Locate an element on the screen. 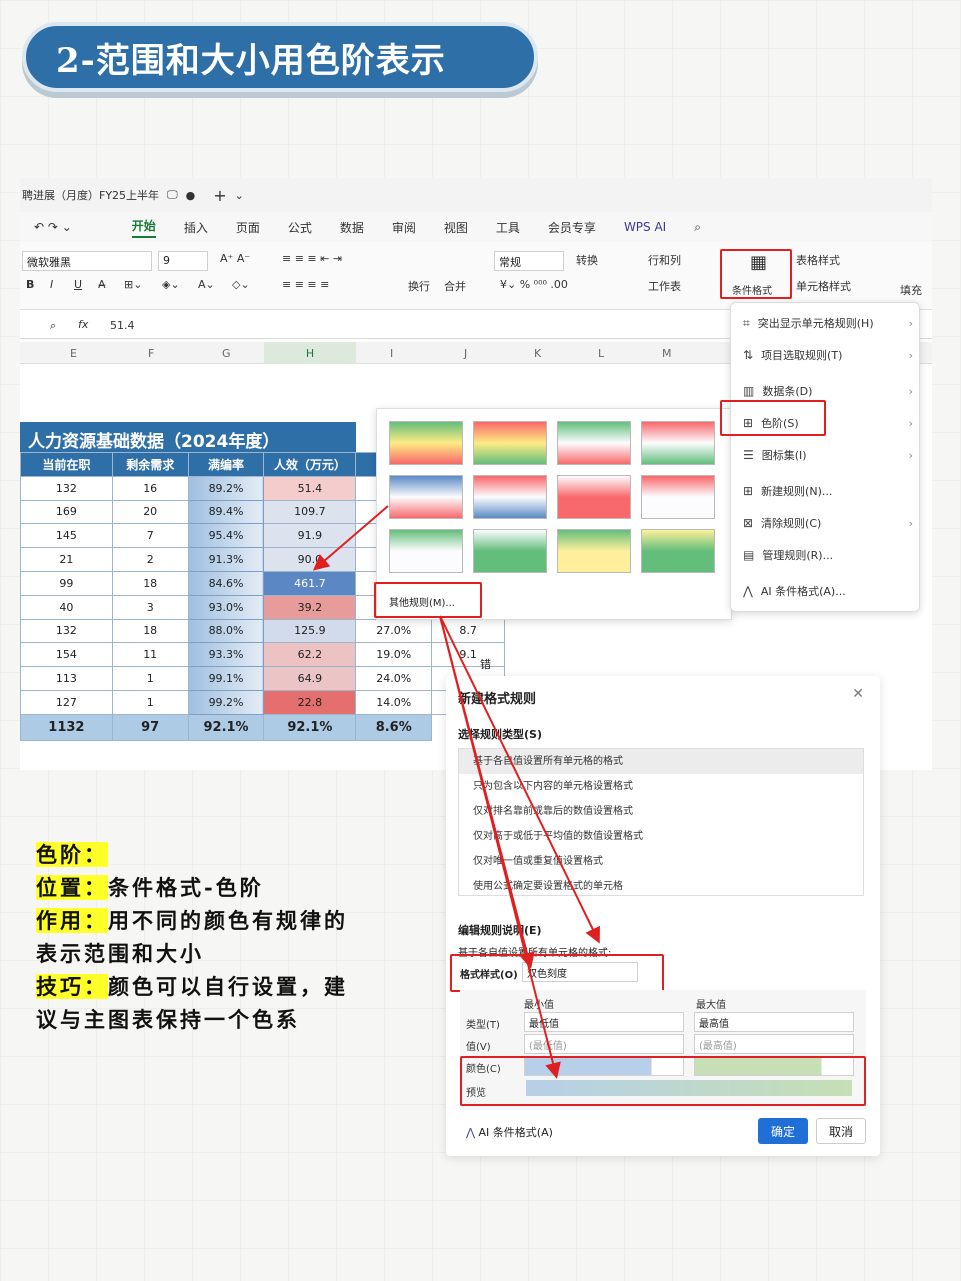 The image size is (961, 1281). table-cell: 16 is located at coordinates (150, 488).